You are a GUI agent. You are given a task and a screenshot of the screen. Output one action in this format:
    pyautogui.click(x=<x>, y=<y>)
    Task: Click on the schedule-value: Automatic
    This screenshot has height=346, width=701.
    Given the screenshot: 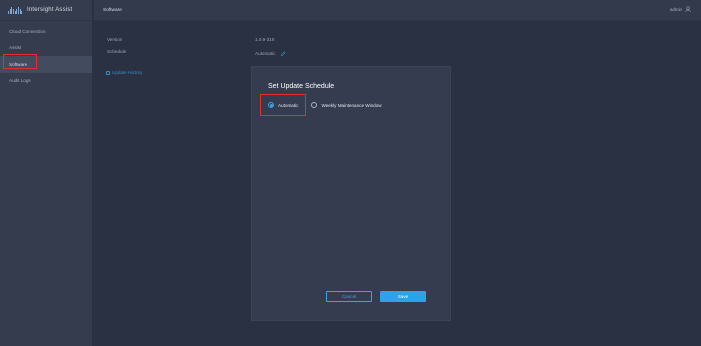 What is the action you would take?
    pyautogui.click(x=265, y=53)
    